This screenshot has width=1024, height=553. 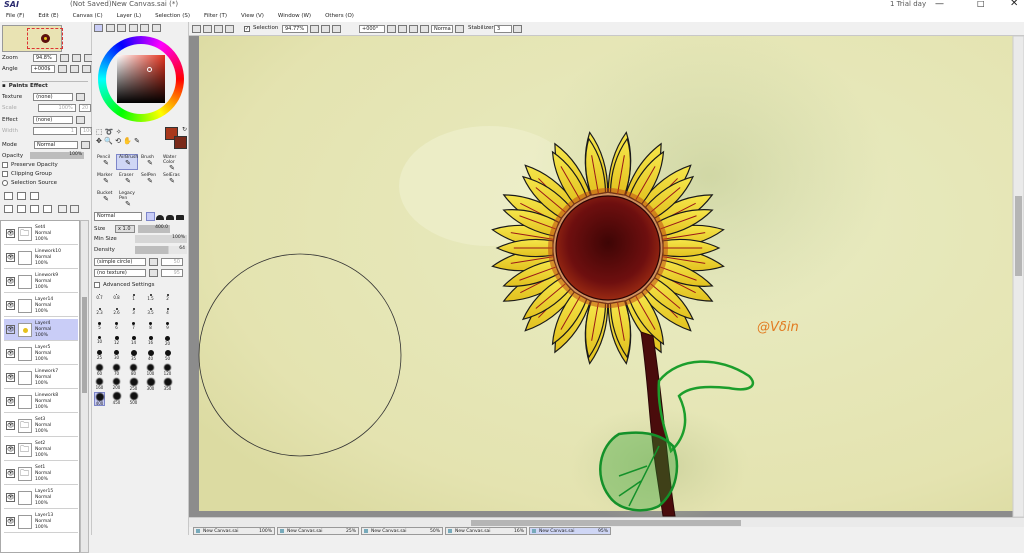 I want to click on brush-size-cell: 70, so click(x=116, y=371).